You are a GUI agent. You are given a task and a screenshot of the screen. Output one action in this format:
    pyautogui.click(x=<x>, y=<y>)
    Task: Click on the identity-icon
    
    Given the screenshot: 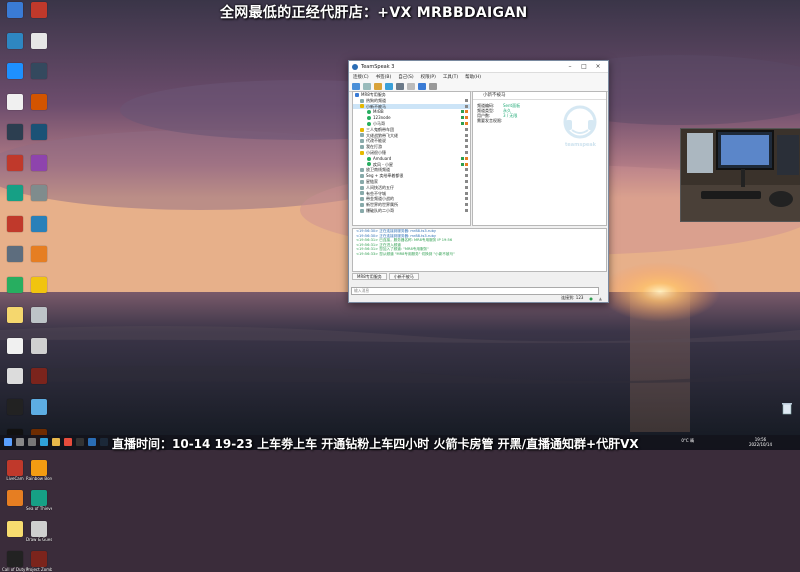 What is the action you would take?
    pyautogui.click(x=422, y=86)
    